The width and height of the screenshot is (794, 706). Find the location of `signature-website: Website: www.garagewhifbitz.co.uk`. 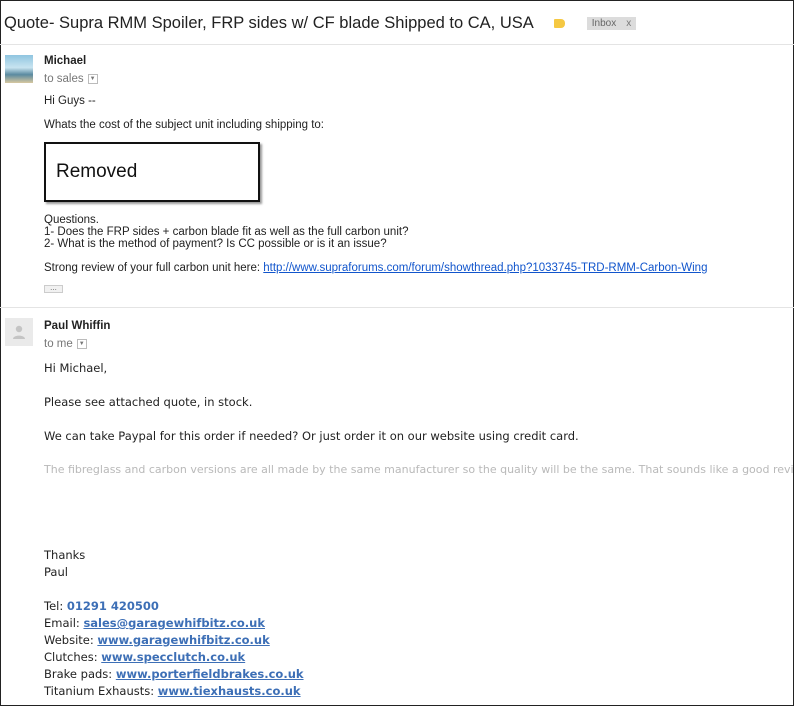

signature-website: Website: www.garagewhifbitz.co.uk is located at coordinates (157, 640).